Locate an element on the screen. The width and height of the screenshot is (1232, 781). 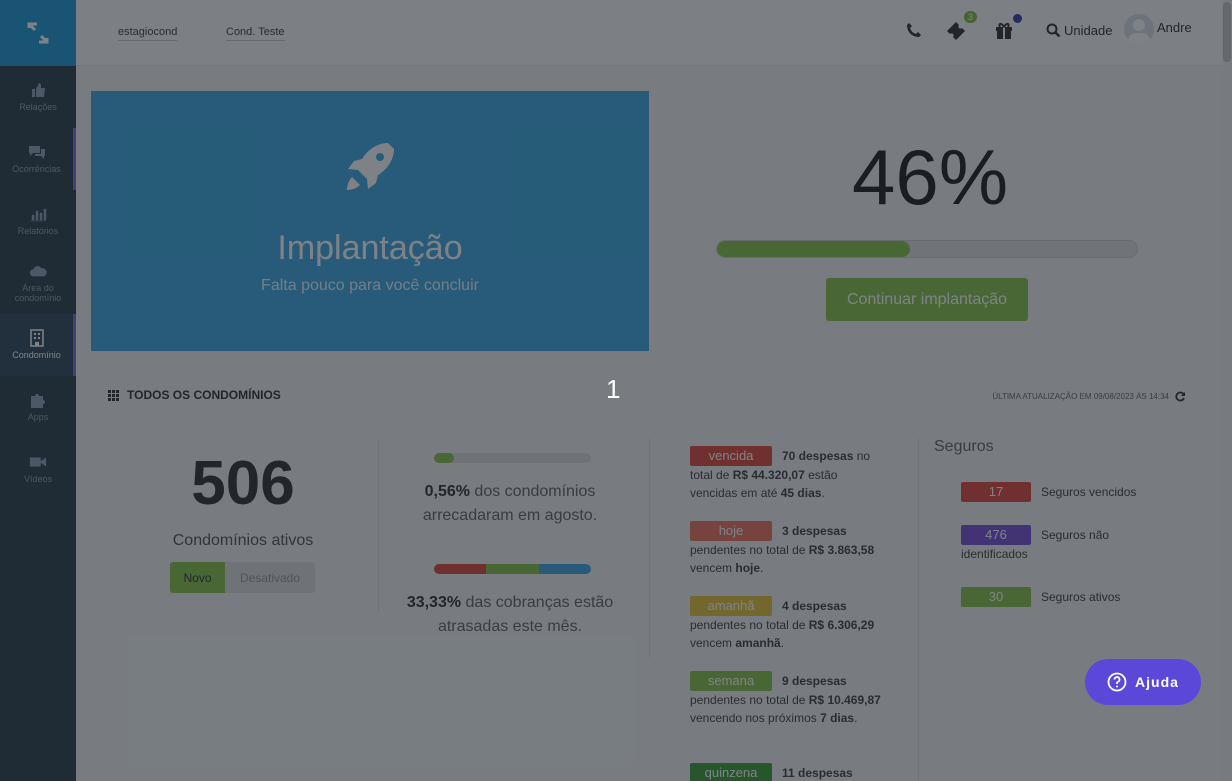
sidebar-item-area-condominio: Área do condomínio is located at coordinates (38, 283).